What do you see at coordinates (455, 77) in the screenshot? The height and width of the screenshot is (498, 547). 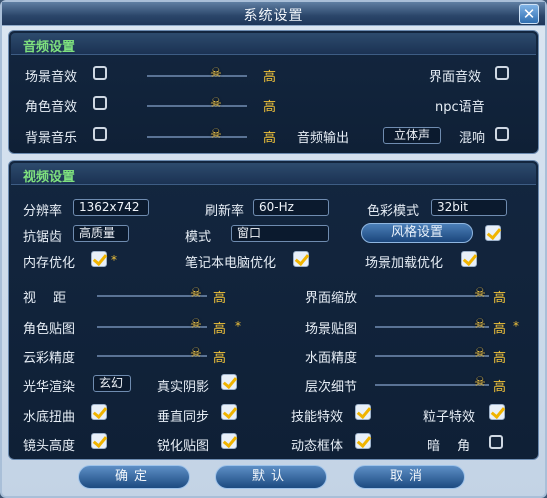 I see `ui-sound-label: 界面音效` at bounding box center [455, 77].